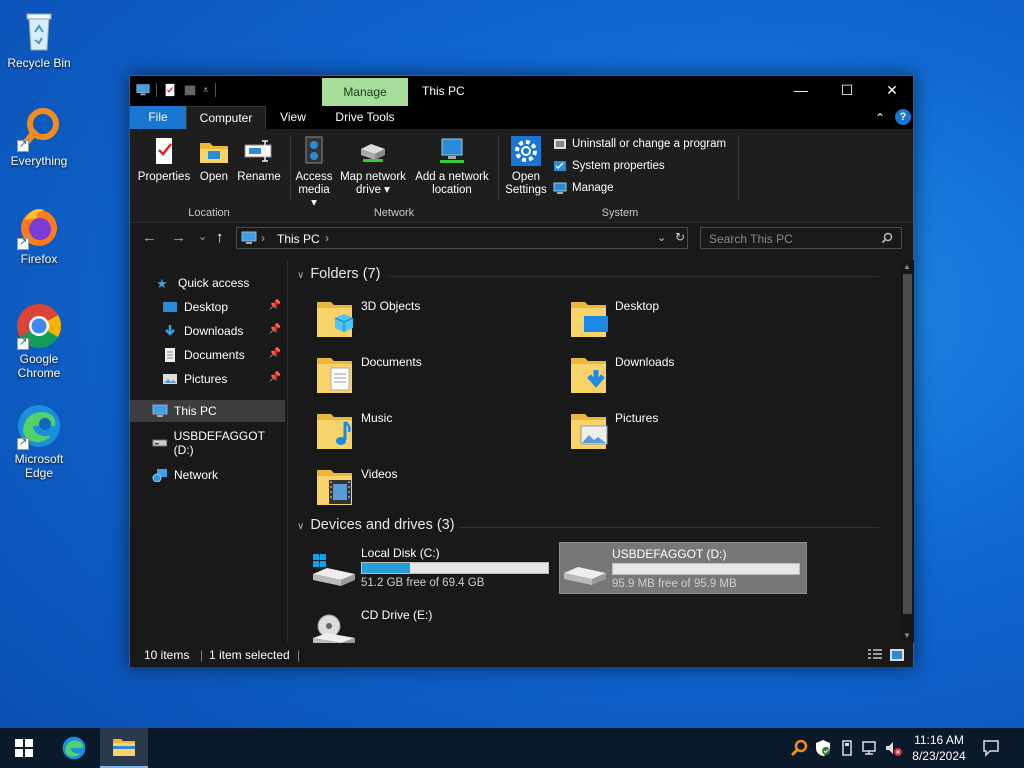  I want to click on properties-button: Properties, so click(164, 159).